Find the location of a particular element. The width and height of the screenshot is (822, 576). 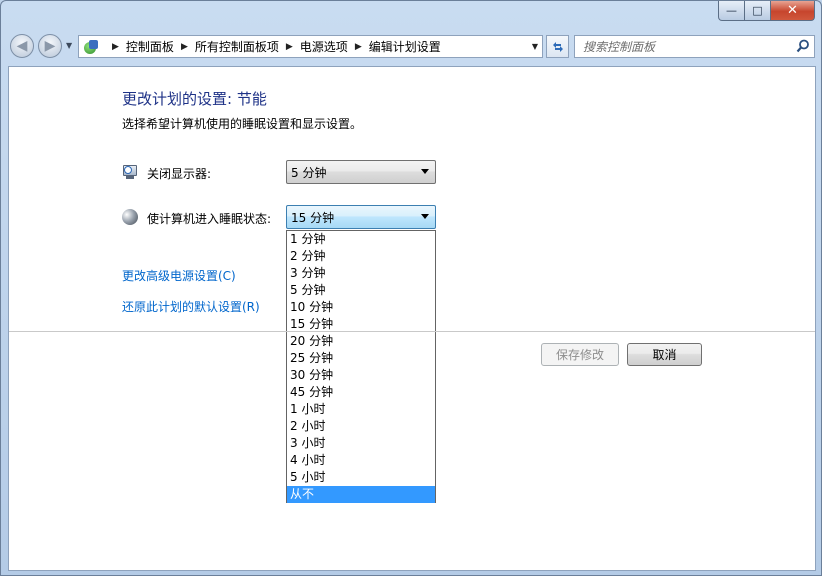

sleep-option: 20 分钟 is located at coordinates (361, 341).